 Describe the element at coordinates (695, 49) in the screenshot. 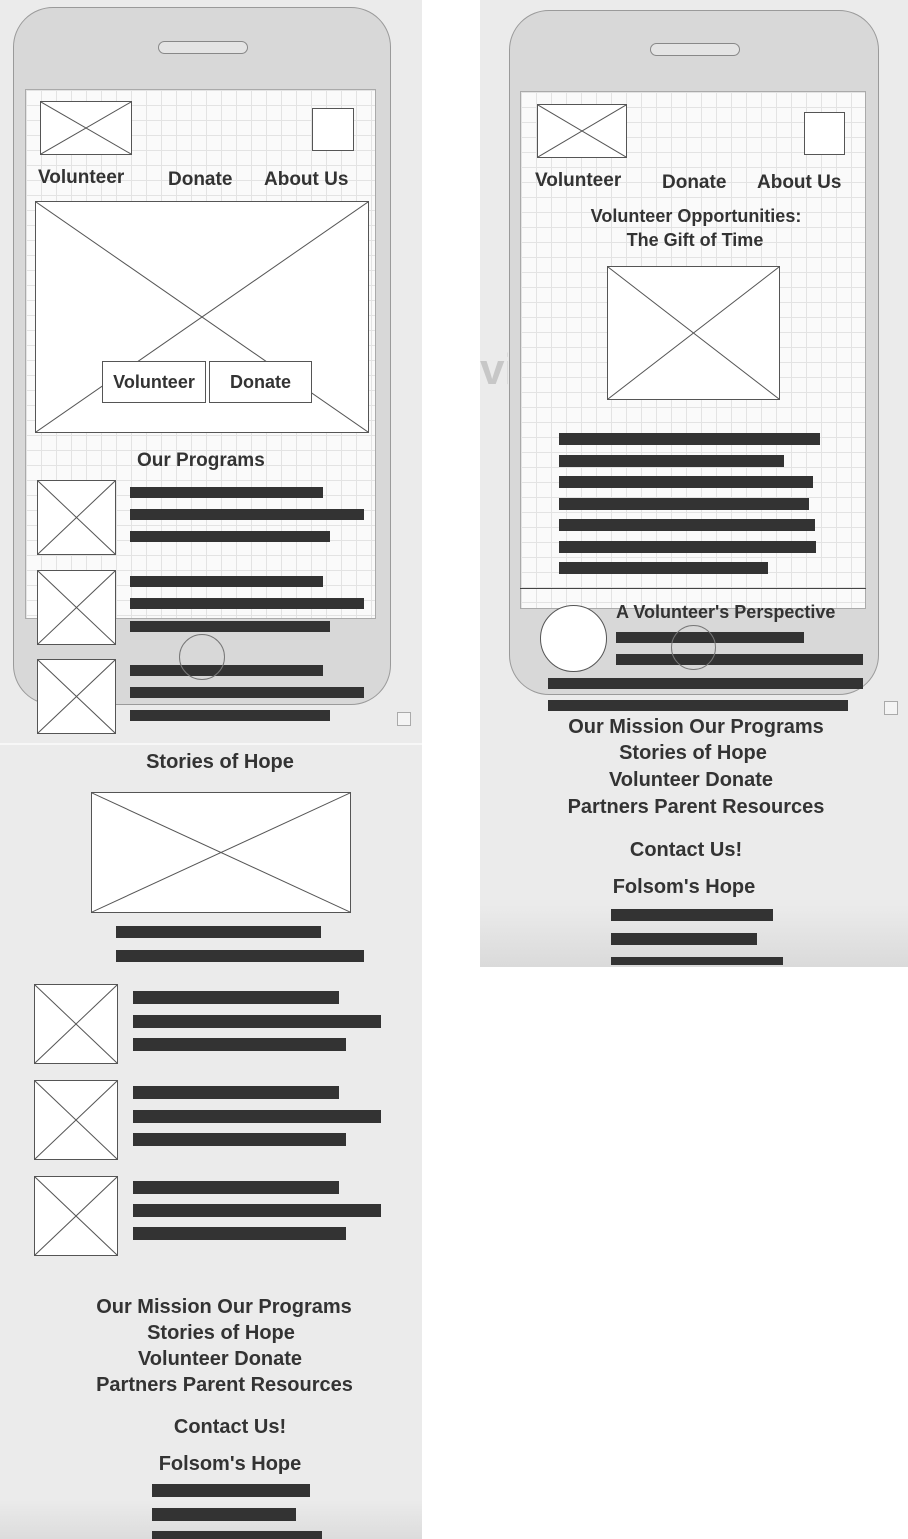

I see `right-phone-speaker` at that location.